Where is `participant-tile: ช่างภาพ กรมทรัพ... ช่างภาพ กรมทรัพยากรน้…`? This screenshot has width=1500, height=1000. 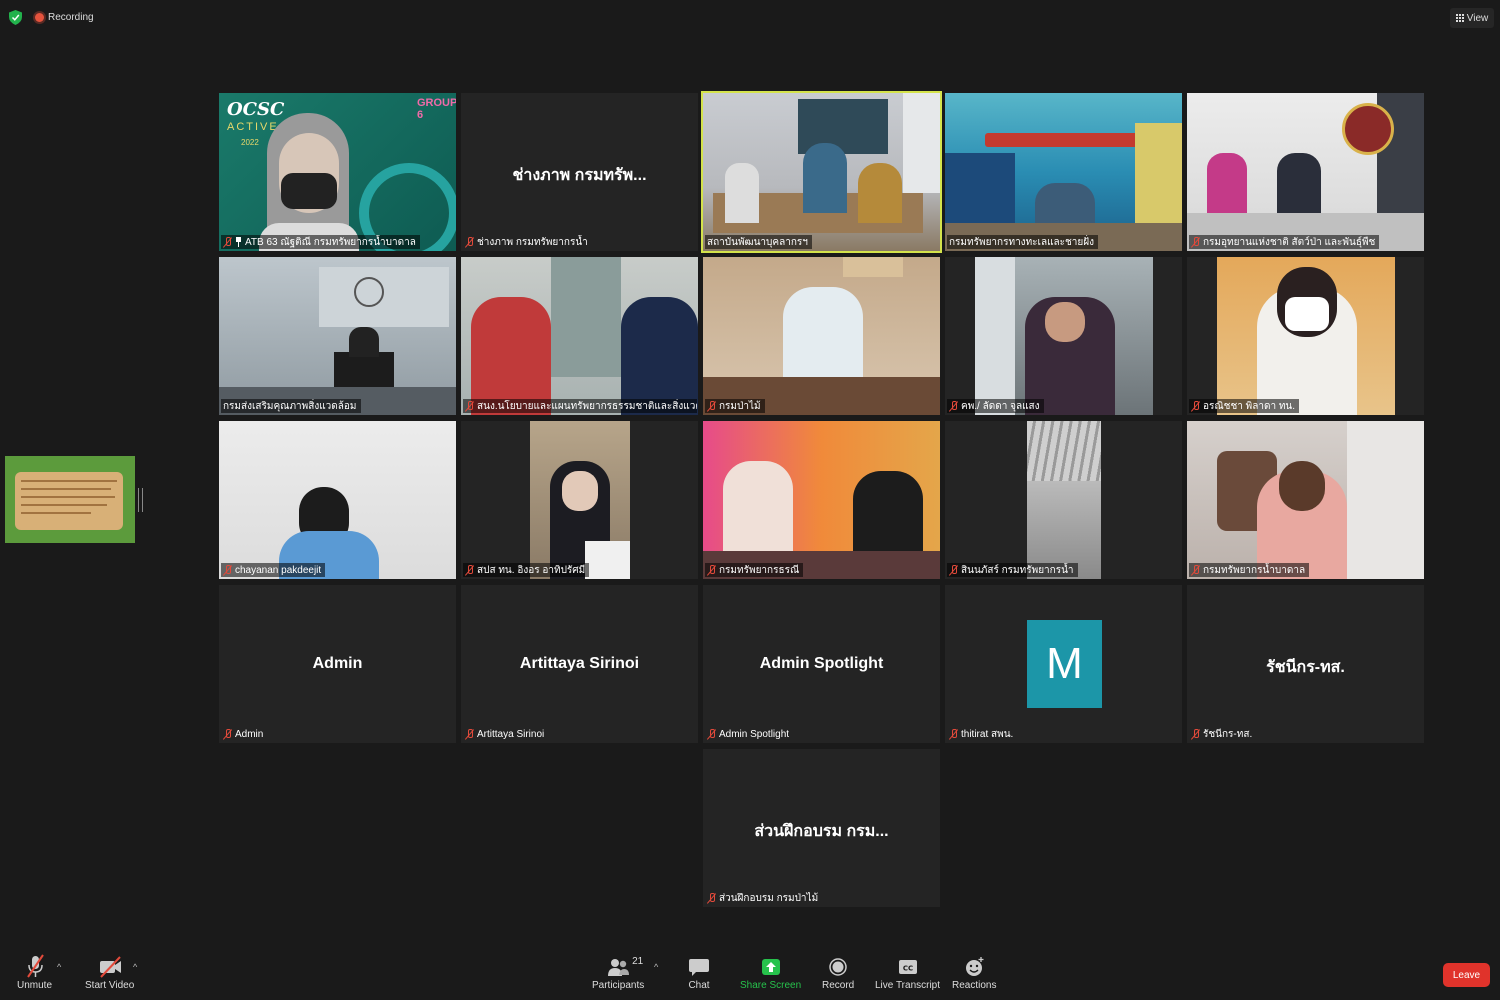 participant-tile: ช่างภาพ กรมทรัพ... ช่างภาพ กรมทรัพยากรน้… is located at coordinates (579, 172).